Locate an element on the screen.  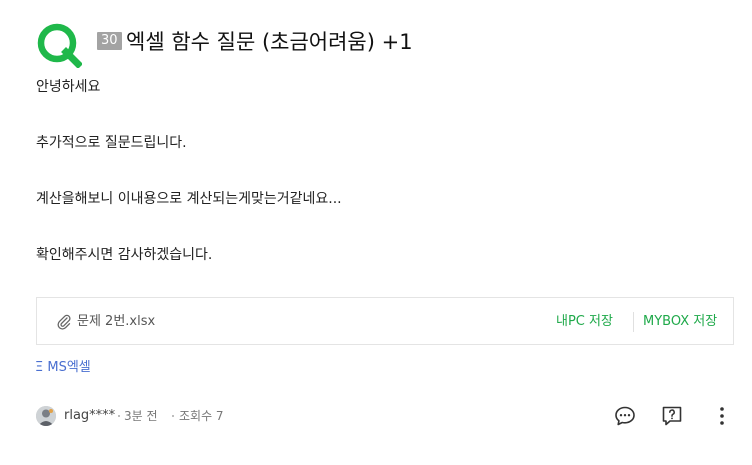
author-name: rlag**** is located at coordinates (89, 416).